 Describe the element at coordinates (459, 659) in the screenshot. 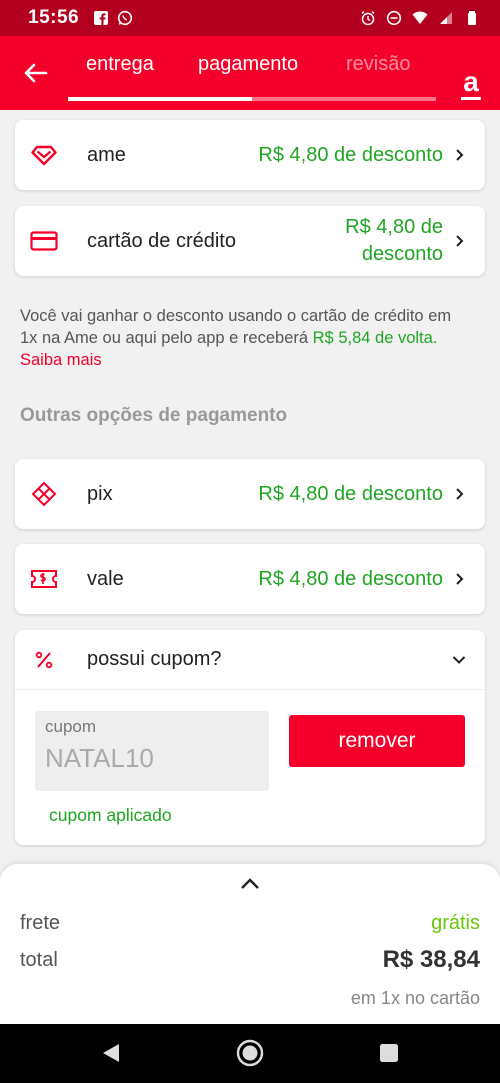

I see `chevron-down-icon` at that location.